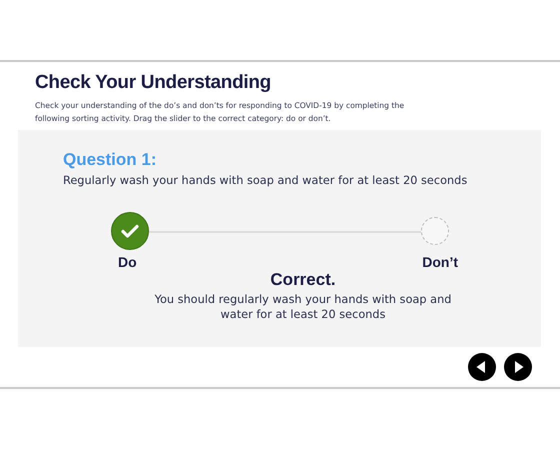  I want to click on question-text: Regularly wash your hands with soap and water for at least 20 seconds, so click(265, 180).